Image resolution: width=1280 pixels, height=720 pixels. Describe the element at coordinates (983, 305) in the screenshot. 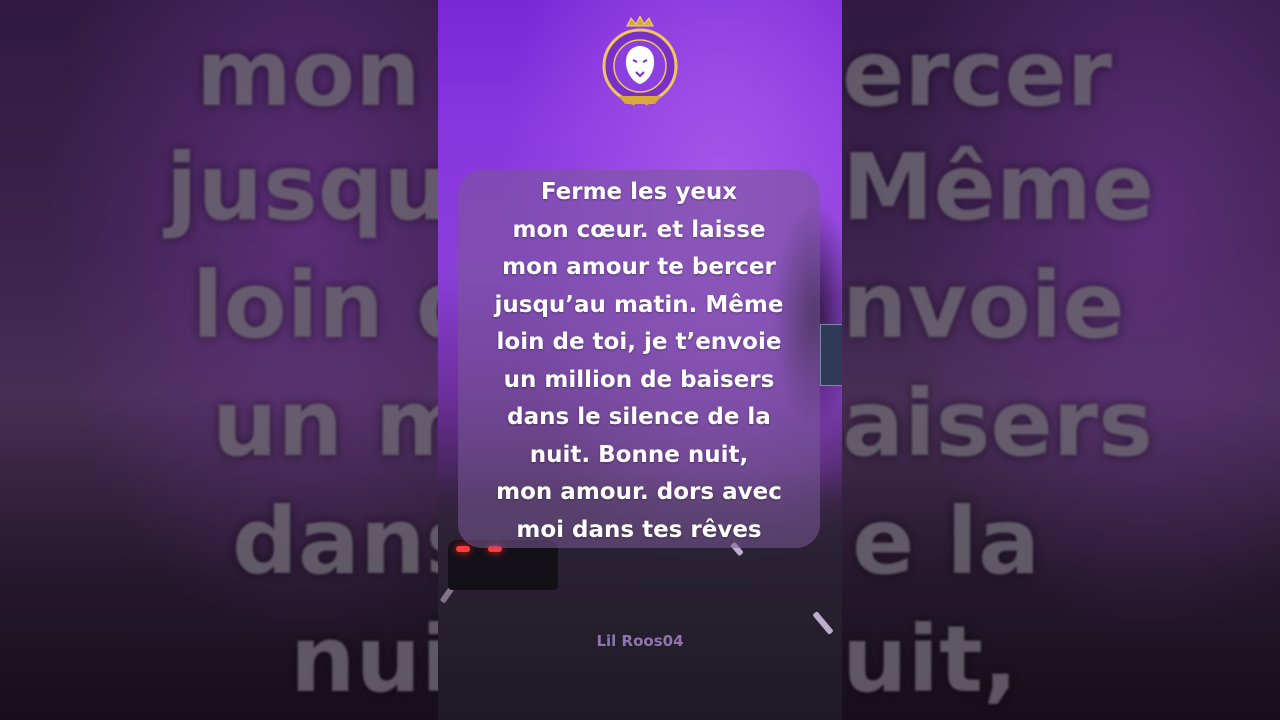

I see `bg-word: nvoie` at that location.